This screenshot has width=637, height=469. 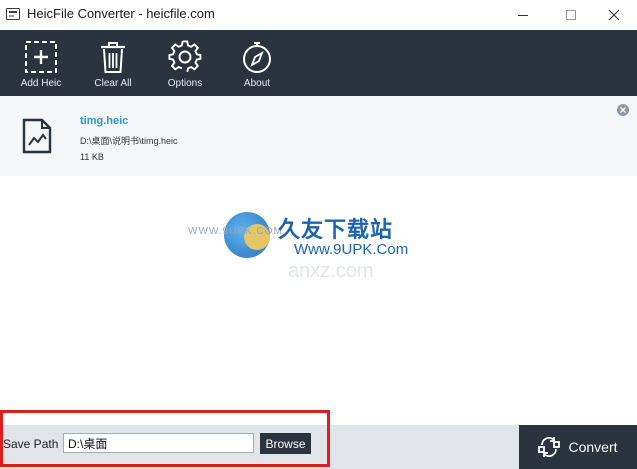 I want to click on options-button: Options, so click(x=185, y=63).